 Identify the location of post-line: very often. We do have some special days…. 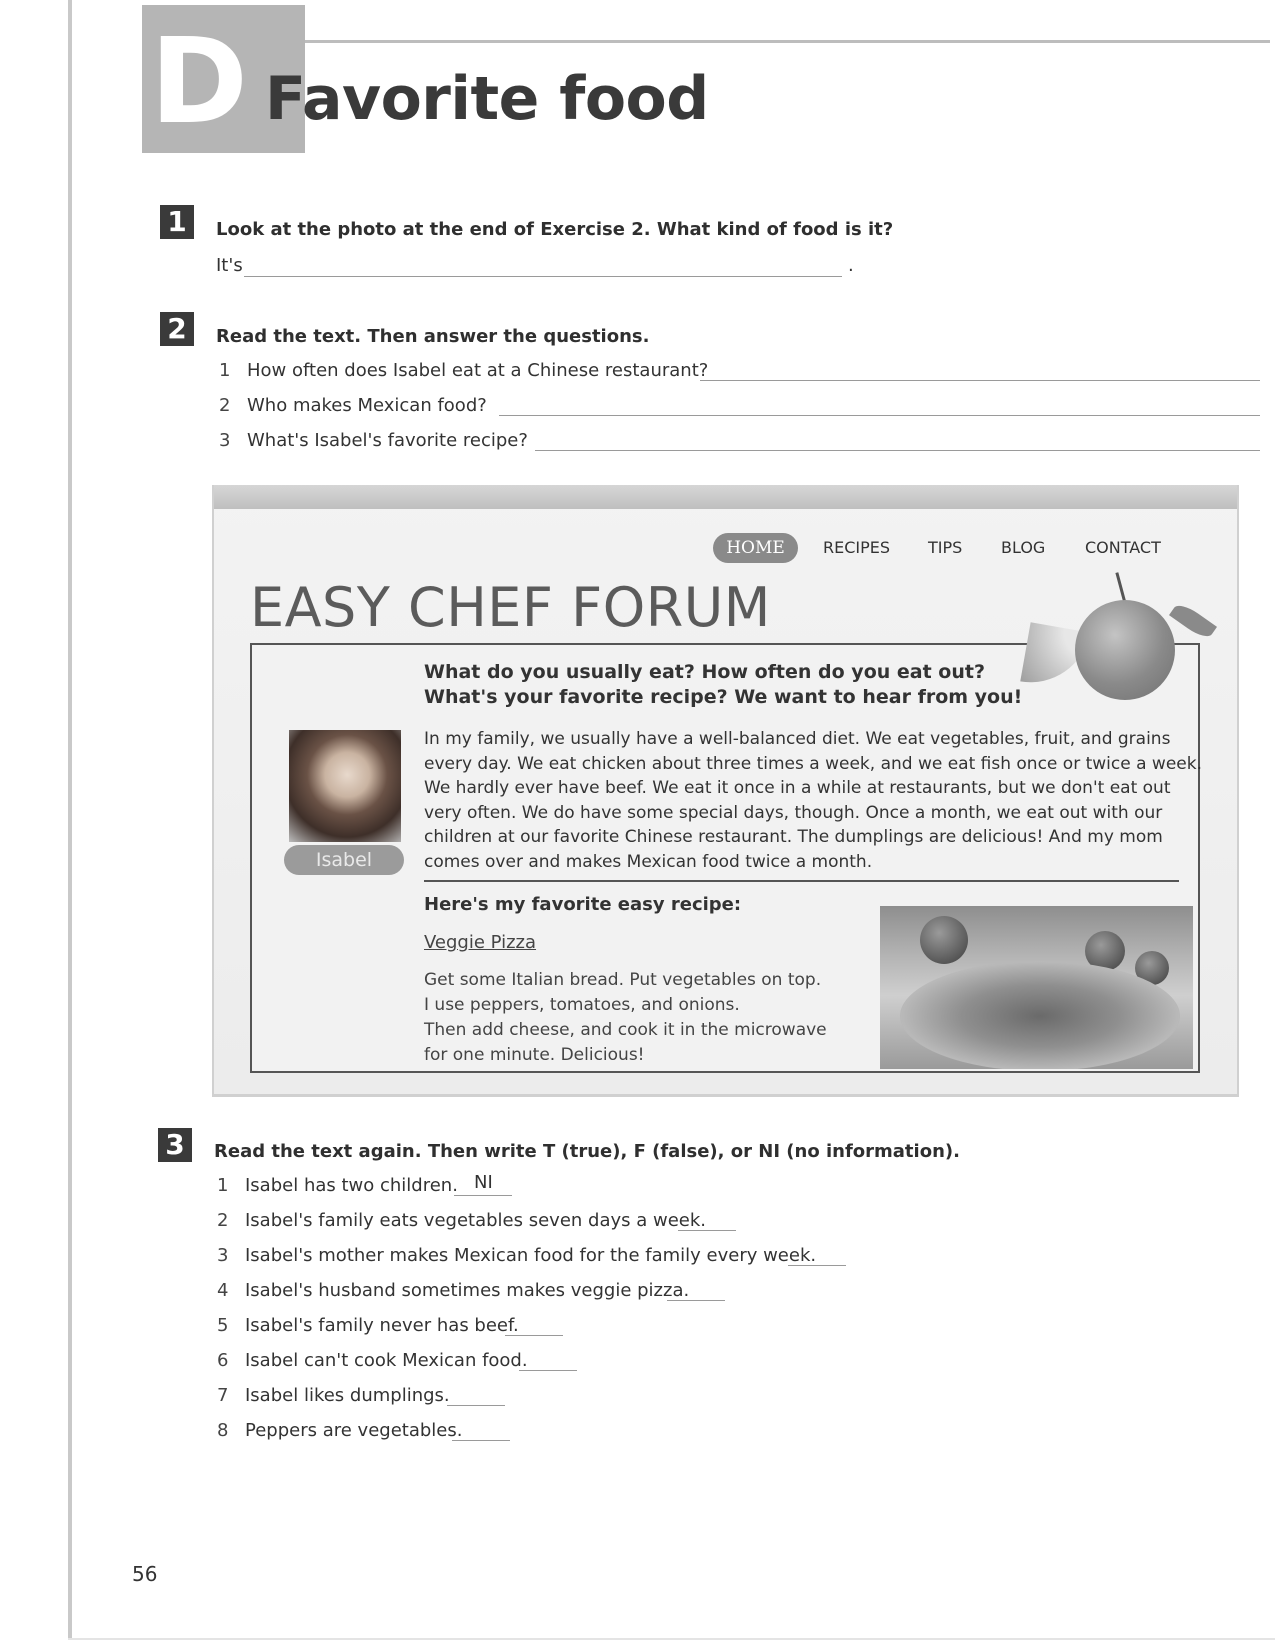
(793, 812).